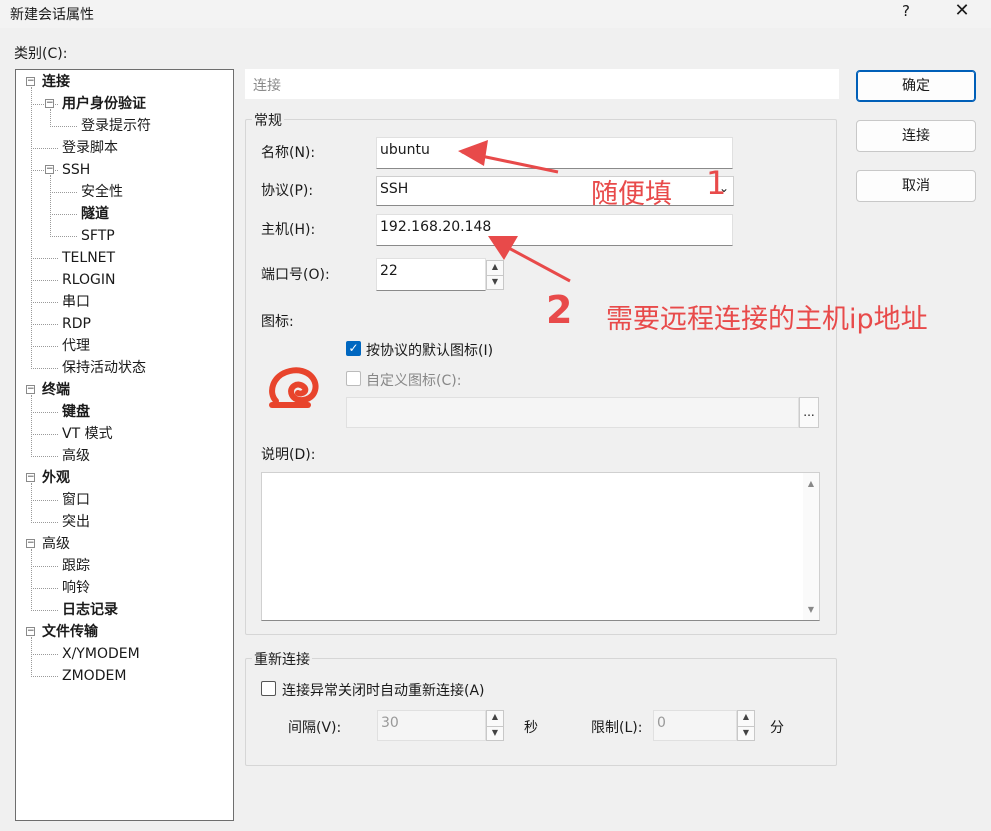 Image resolution: width=991 pixels, height=831 pixels. What do you see at coordinates (559, 310) in the screenshot?
I see `annotation-num-2: 2` at bounding box center [559, 310].